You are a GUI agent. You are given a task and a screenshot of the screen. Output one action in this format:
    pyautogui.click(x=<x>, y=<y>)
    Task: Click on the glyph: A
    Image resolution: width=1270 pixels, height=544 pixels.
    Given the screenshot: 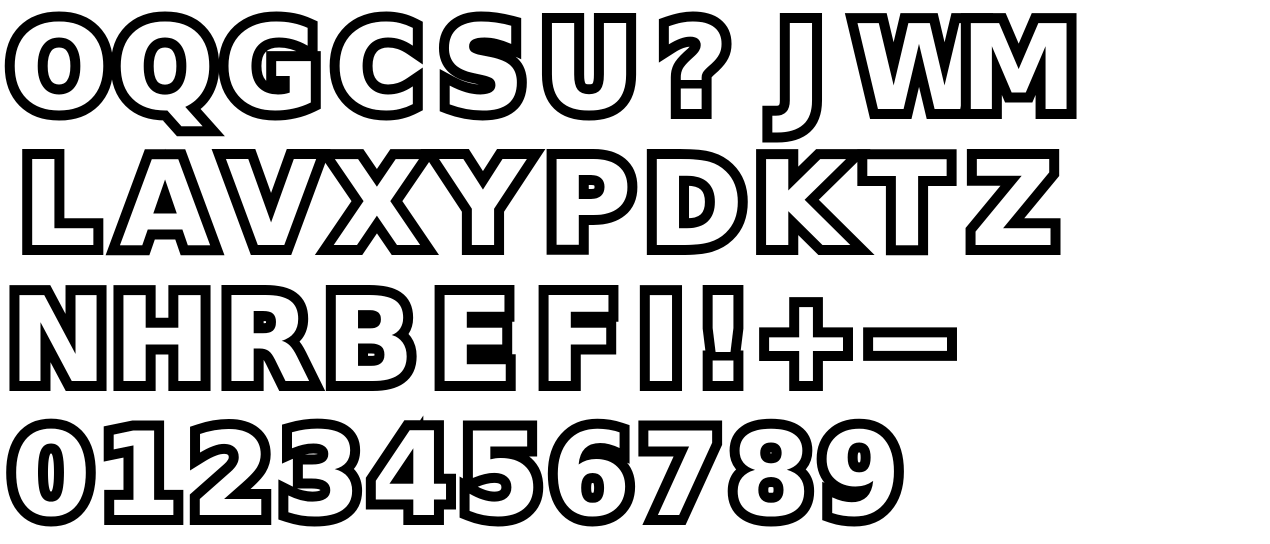 What is the action you would take?
    pyautogui.click(x=164, y=204)
    